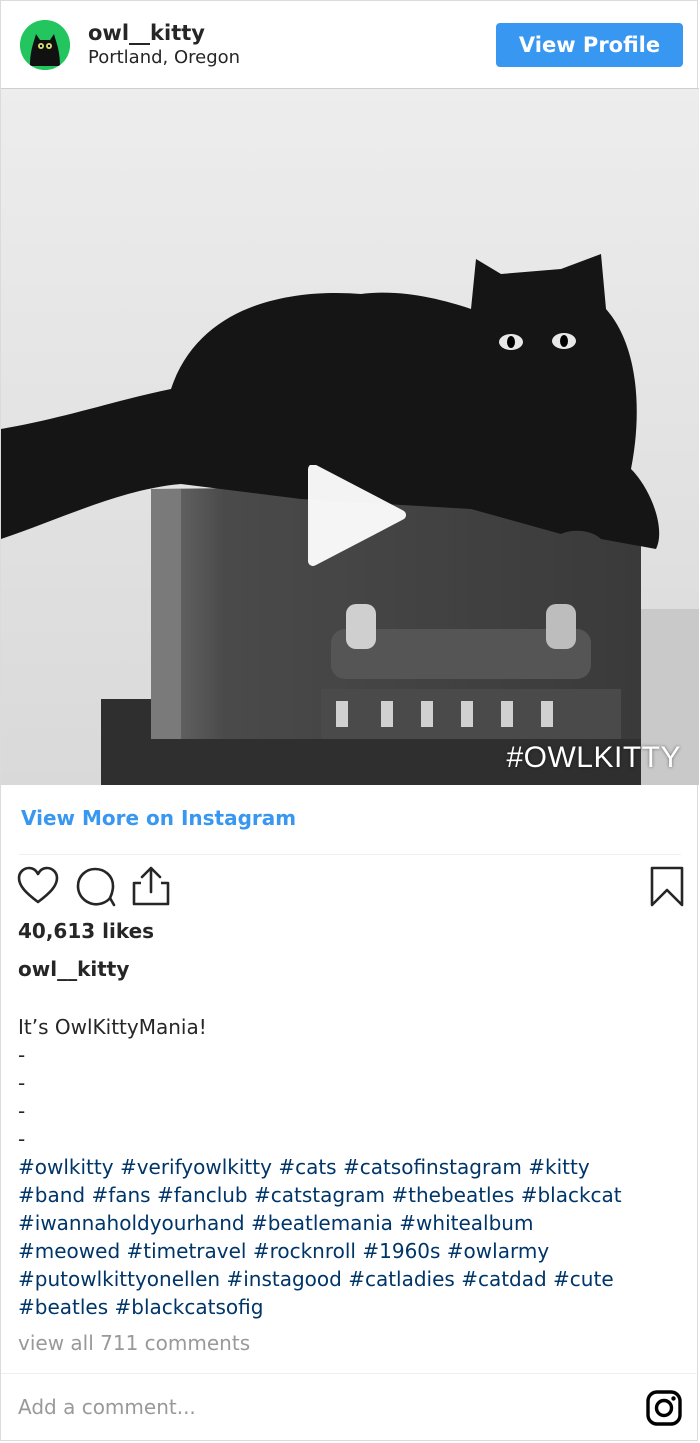 Image resolution: width=700 pixels, height=1443 pixels. I want to click on hashtag-link: #rocknroll, so click(304, 1251).